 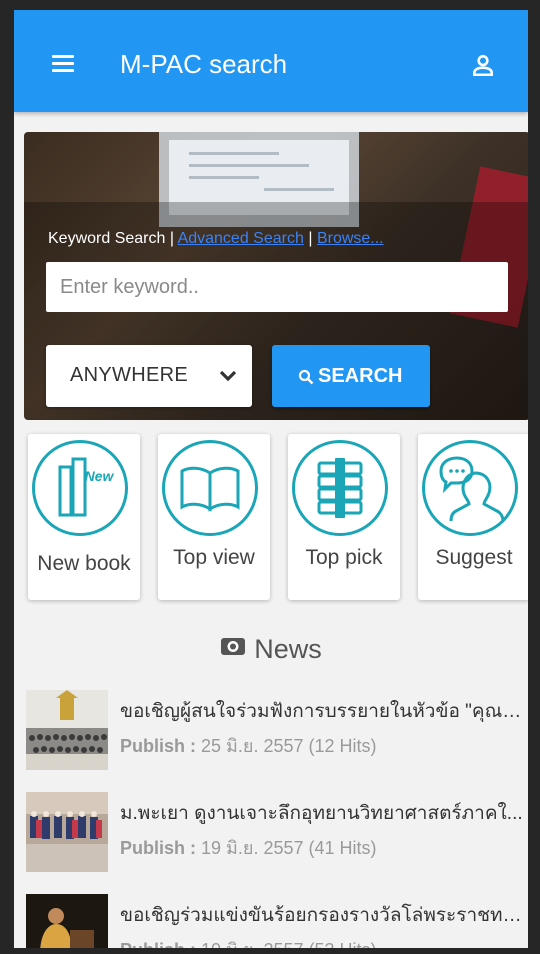 What do you see at coordinates (340, 488) in the screenshot?
I see `book-stack-icon` at bounding box center [340, 488].